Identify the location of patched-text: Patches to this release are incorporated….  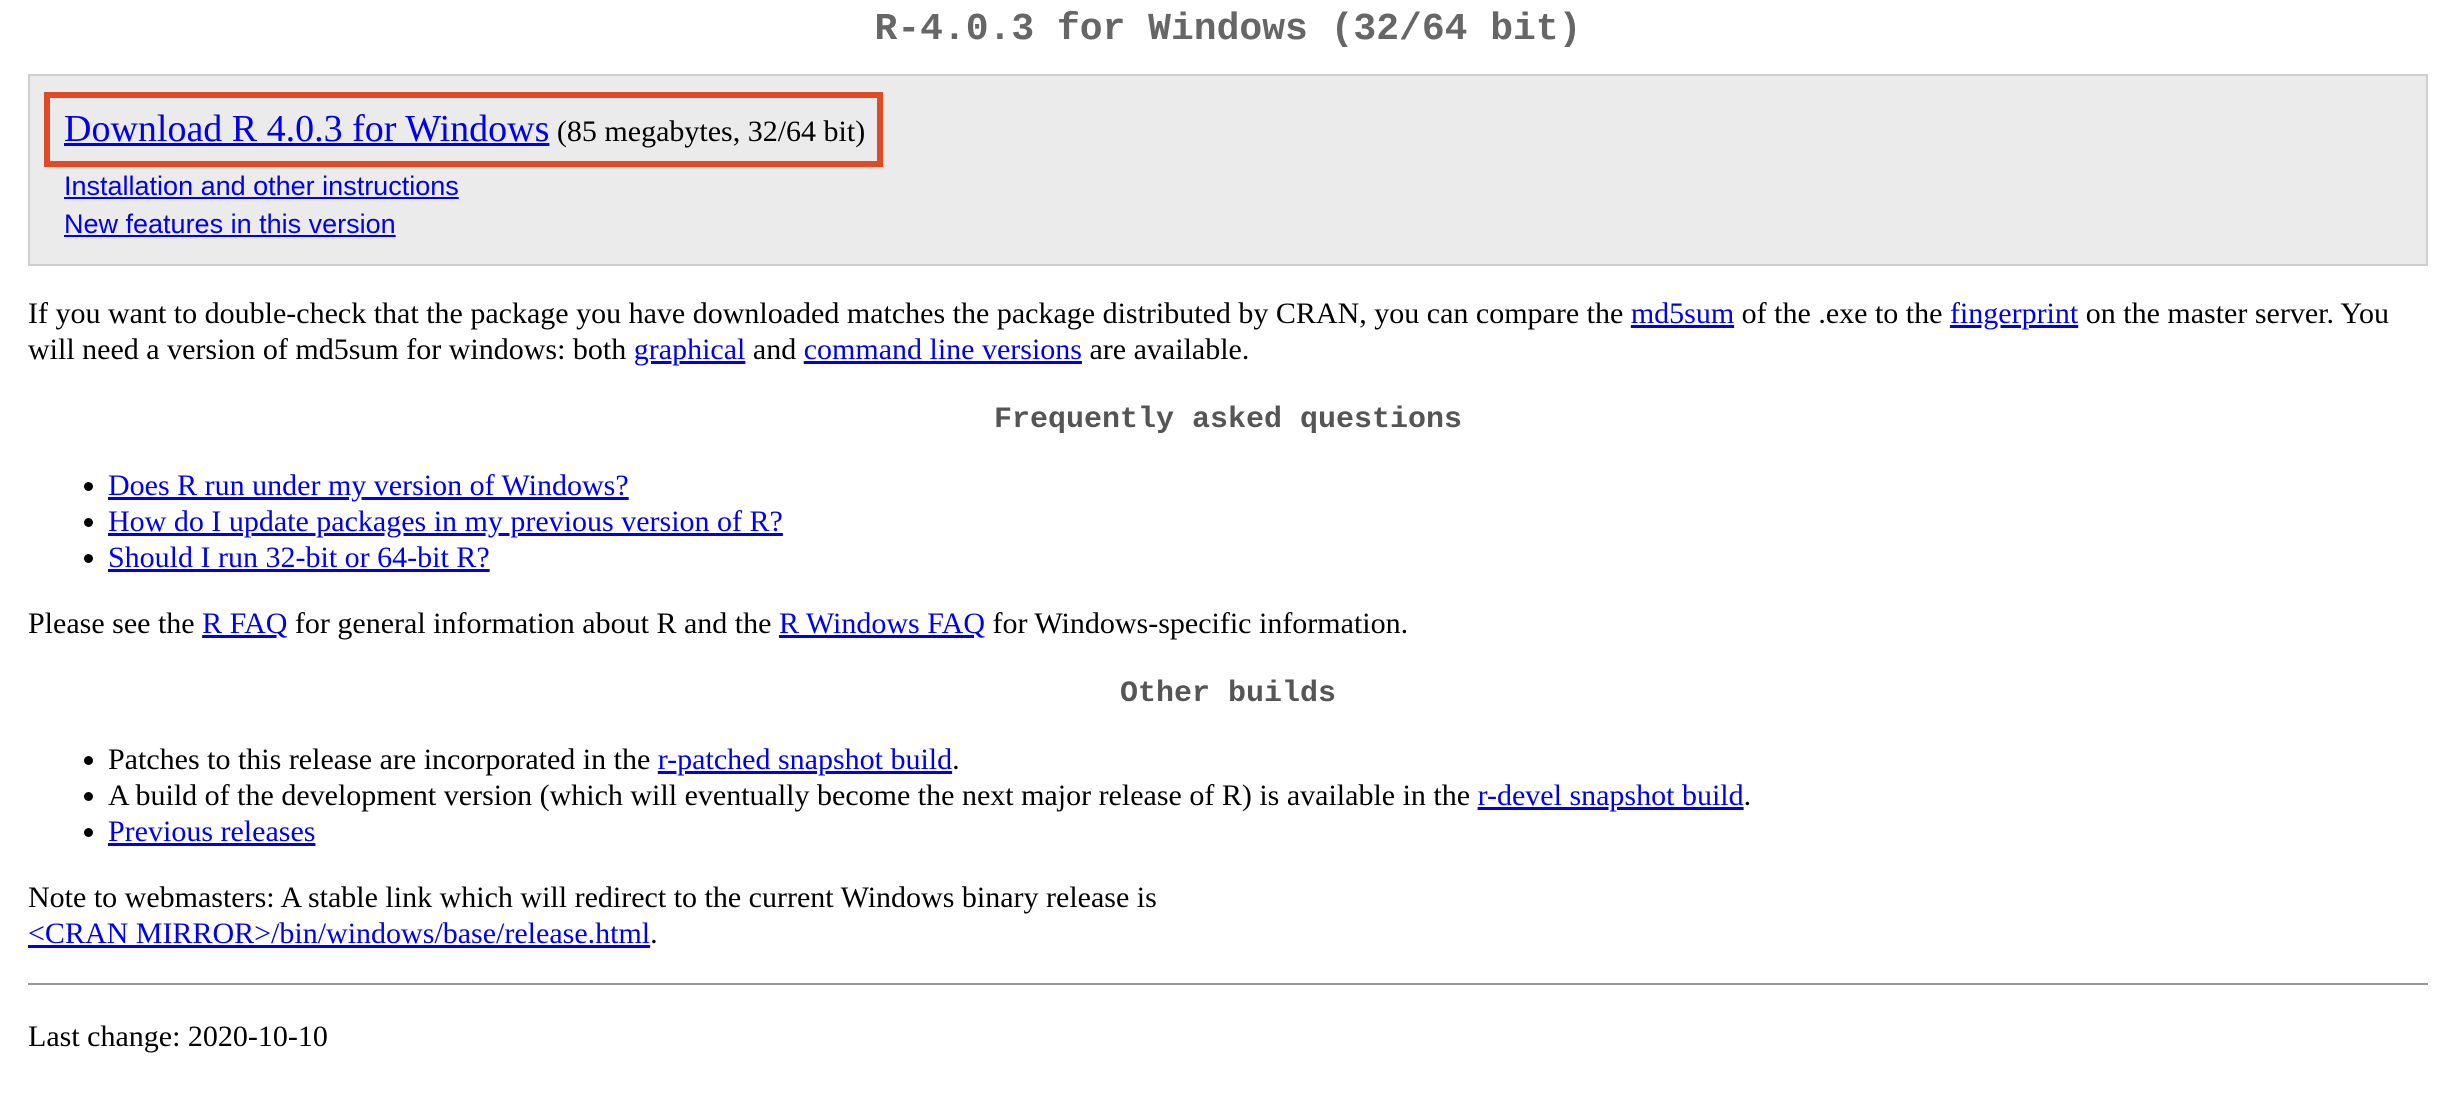
(383, 759).